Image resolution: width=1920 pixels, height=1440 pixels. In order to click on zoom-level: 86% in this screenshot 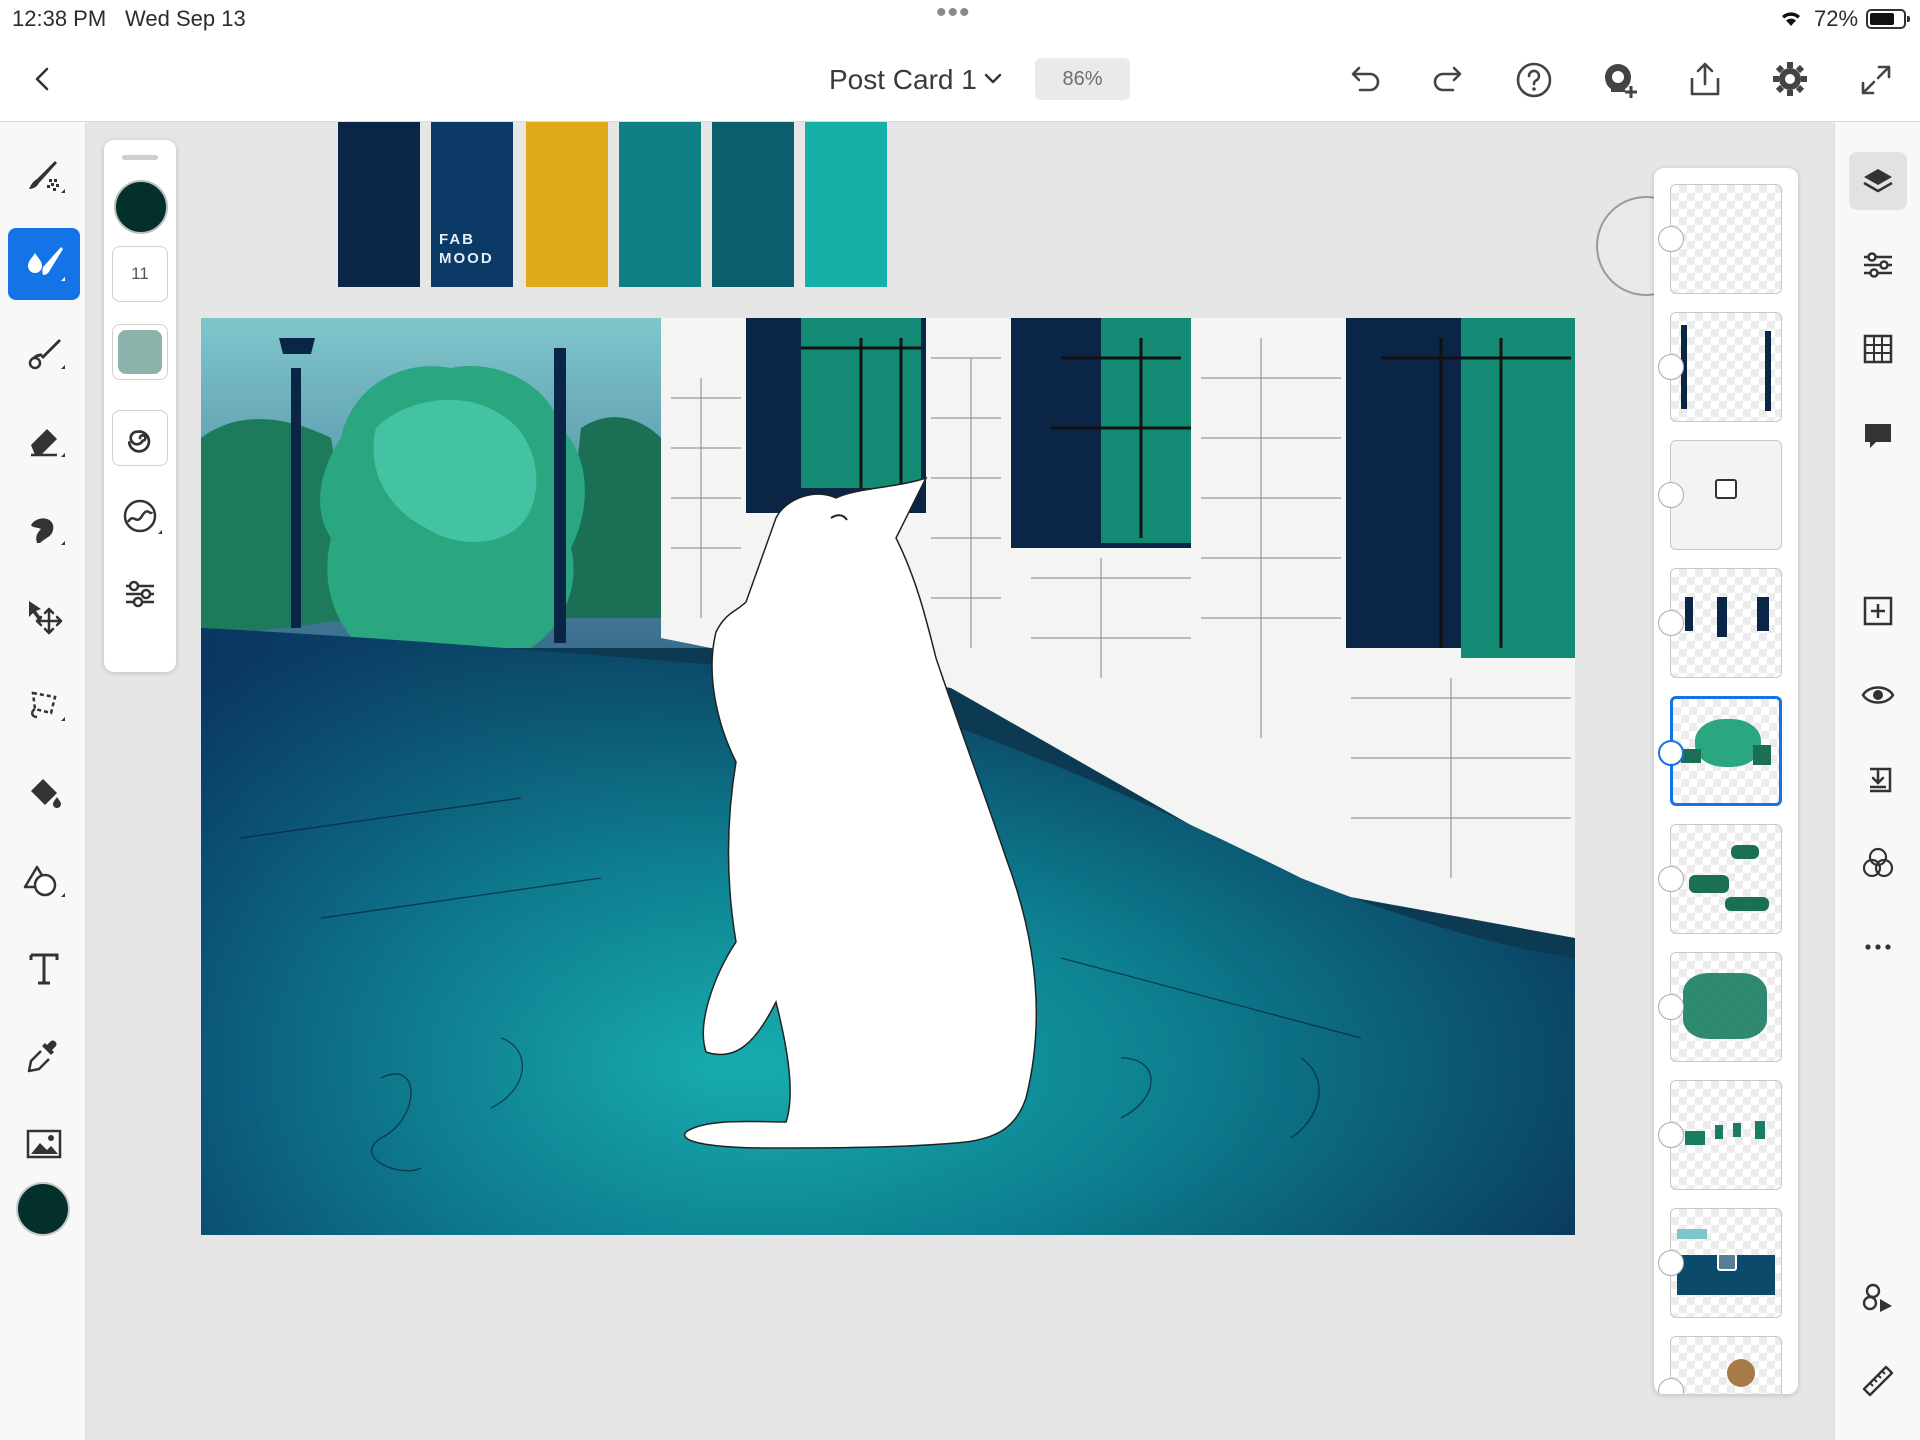, I will do `click(1082, 79)`.